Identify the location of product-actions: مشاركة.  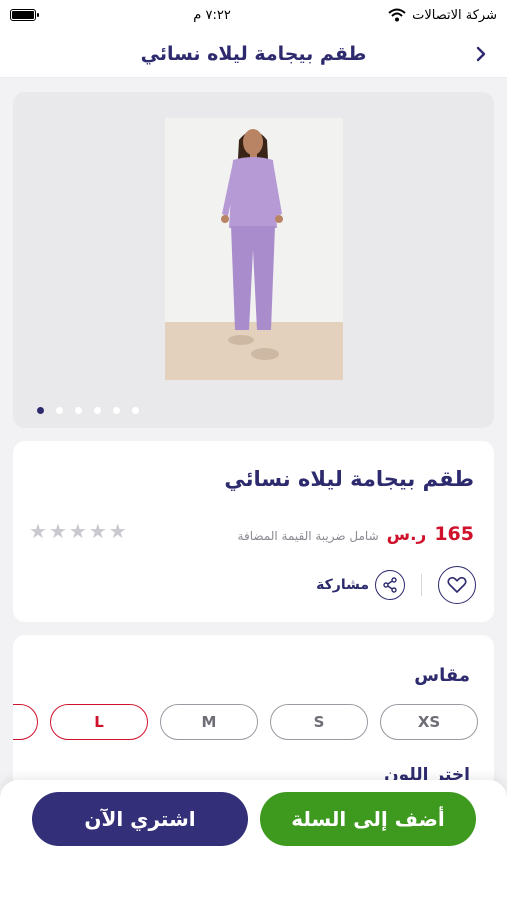
(396, 585).